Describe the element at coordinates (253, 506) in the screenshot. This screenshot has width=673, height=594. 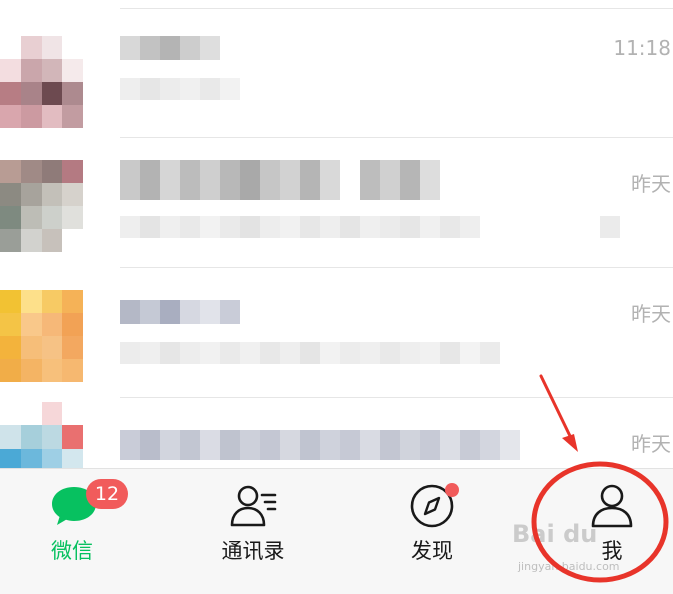
I see `contacts-icon` at that location.